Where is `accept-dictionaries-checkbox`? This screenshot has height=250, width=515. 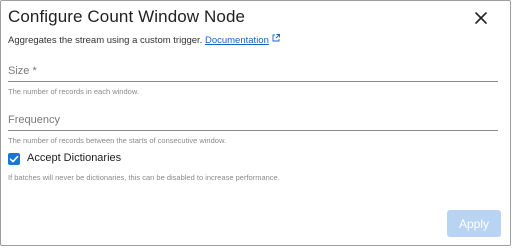
accept-dictionaries-checkbox is located at coordinates (14, 159).